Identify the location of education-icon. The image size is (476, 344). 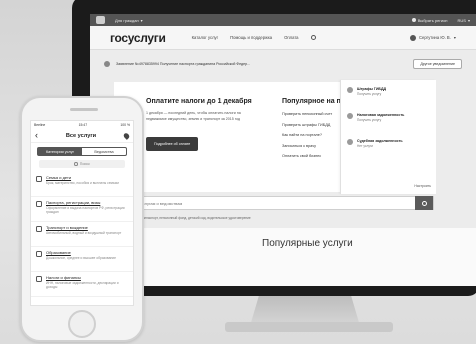
(39, 254).